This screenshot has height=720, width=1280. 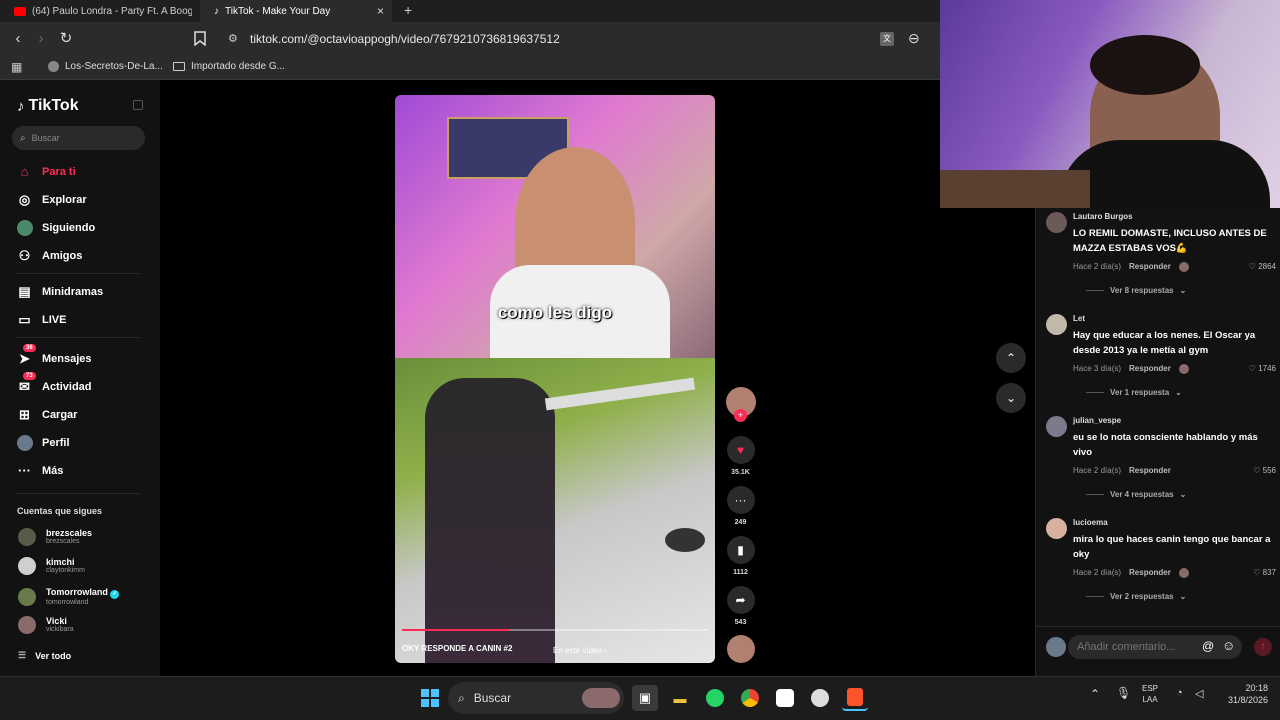 I want to click on save-button: ▮ 1112, so click(x=740, y=556).